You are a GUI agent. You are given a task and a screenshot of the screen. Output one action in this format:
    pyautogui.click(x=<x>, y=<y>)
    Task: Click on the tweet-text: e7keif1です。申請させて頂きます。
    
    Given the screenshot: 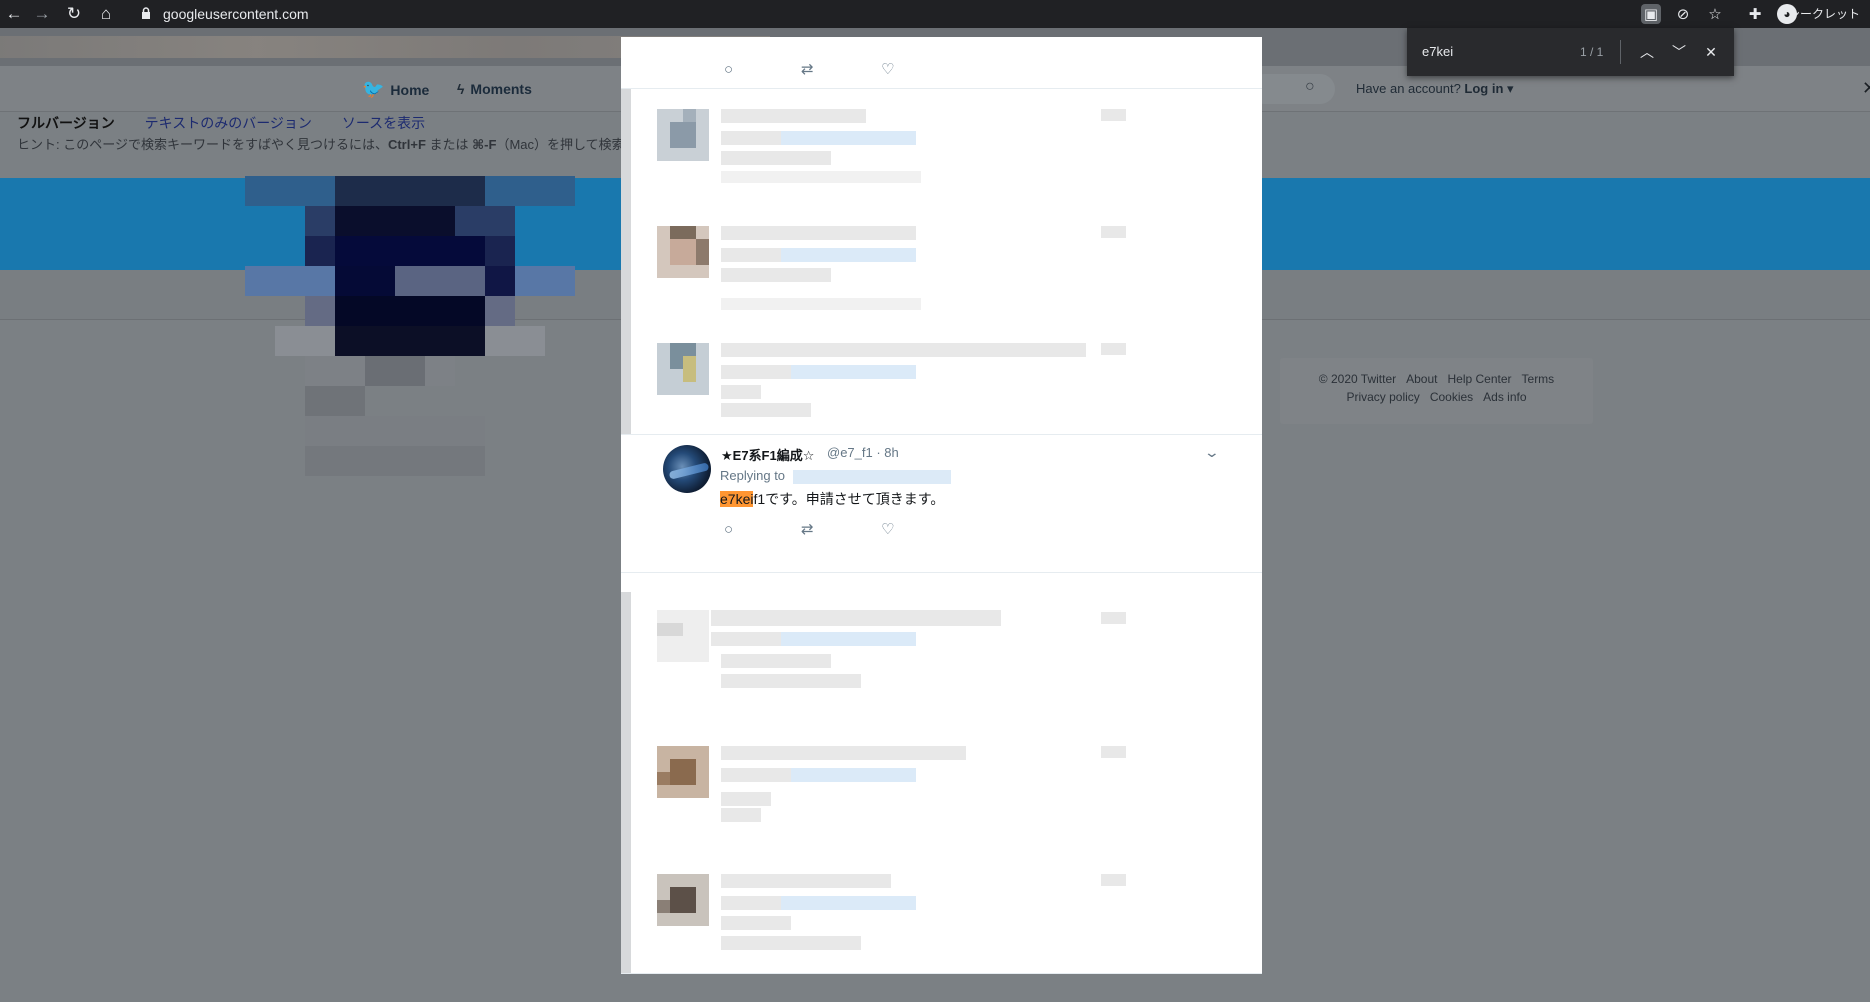 What is the action you would take?
    pyautogui.click(x=832, y=499)
    